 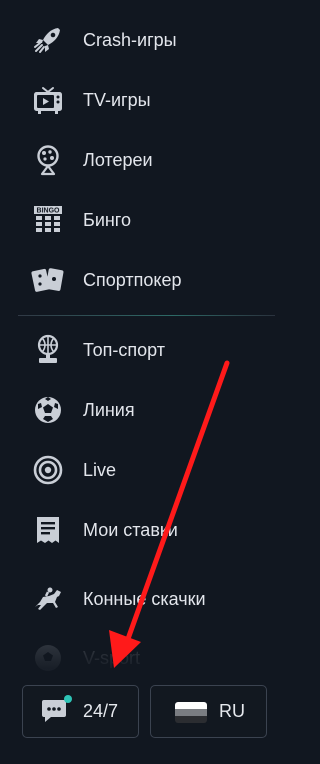 I want to click on bingo-icon: BINGO, so click(x=48, y=220).